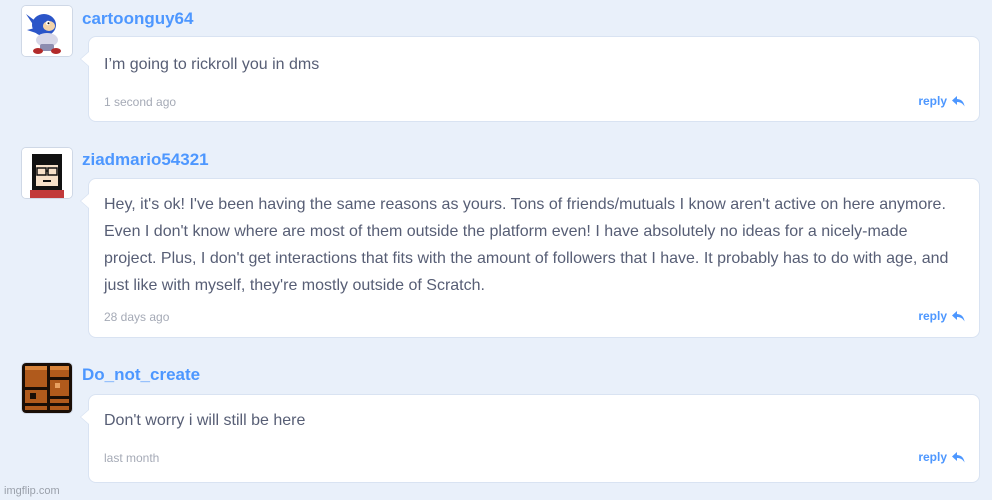 This screenshot has height=500, width=992. Describe the element at coordinates (32, 491) in the screenshot. I see `watermark: imgflip.com` at that location.